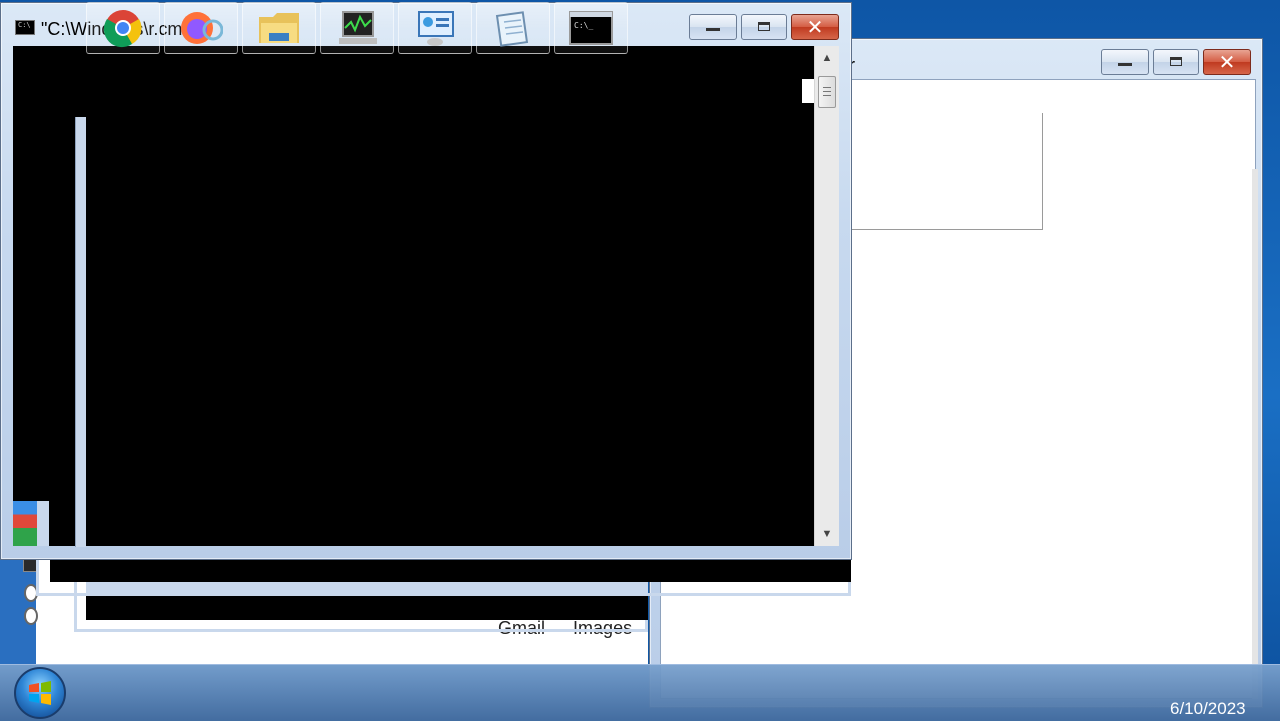 Image resolution: width=1280 pixels, height=721 pixels. I want to click on firefox-icon, so click(202, 28).